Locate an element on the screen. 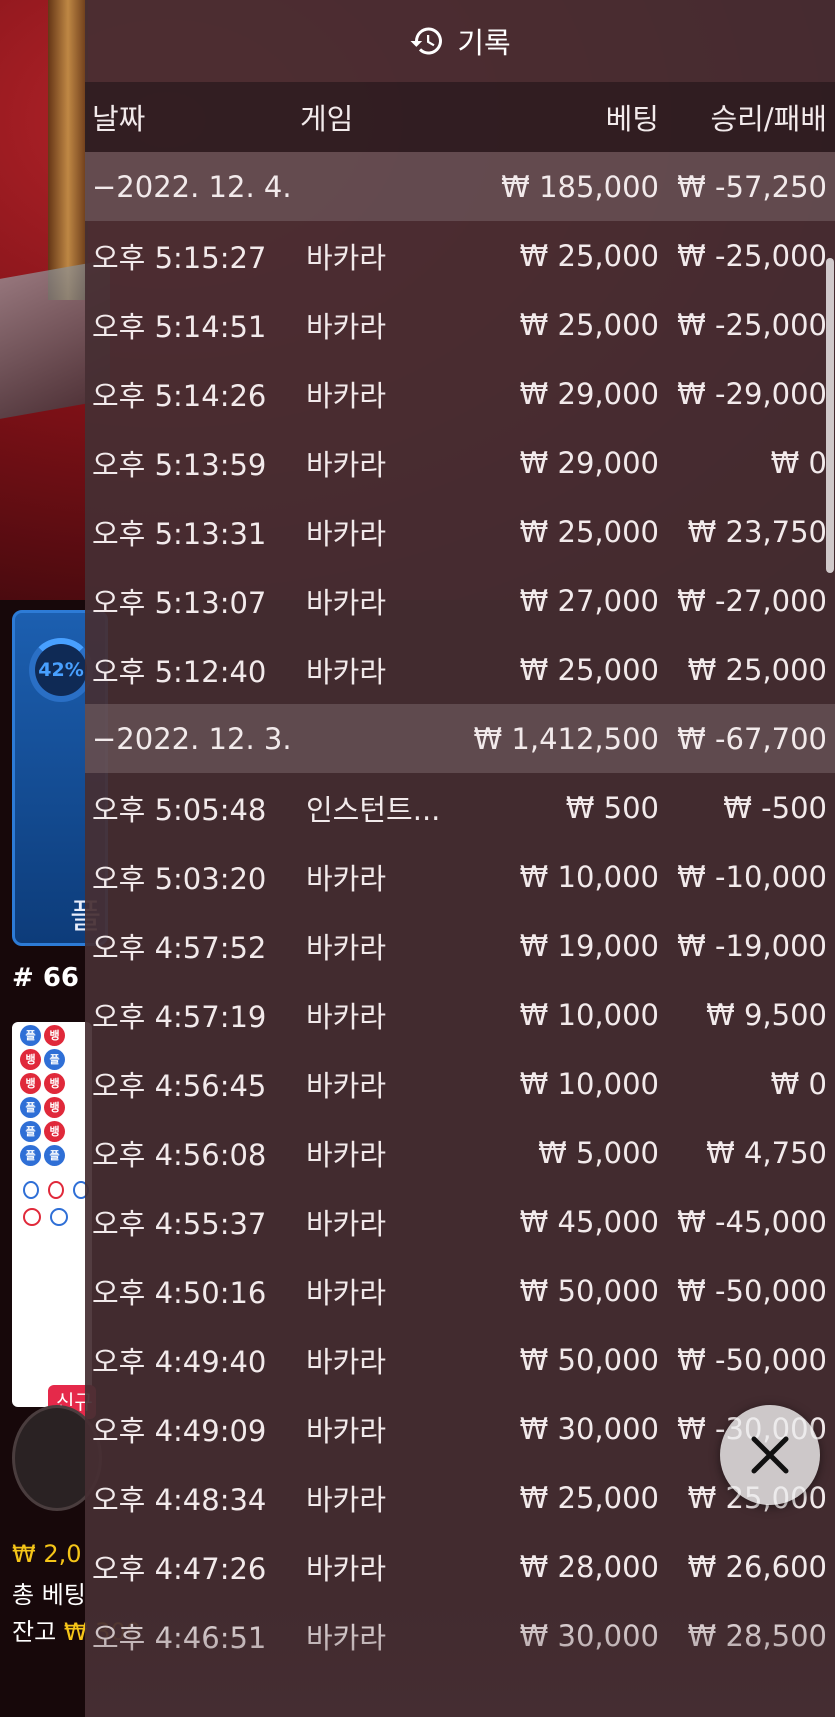  player-percent-ring: 42% is located at coordinates (61, 670).